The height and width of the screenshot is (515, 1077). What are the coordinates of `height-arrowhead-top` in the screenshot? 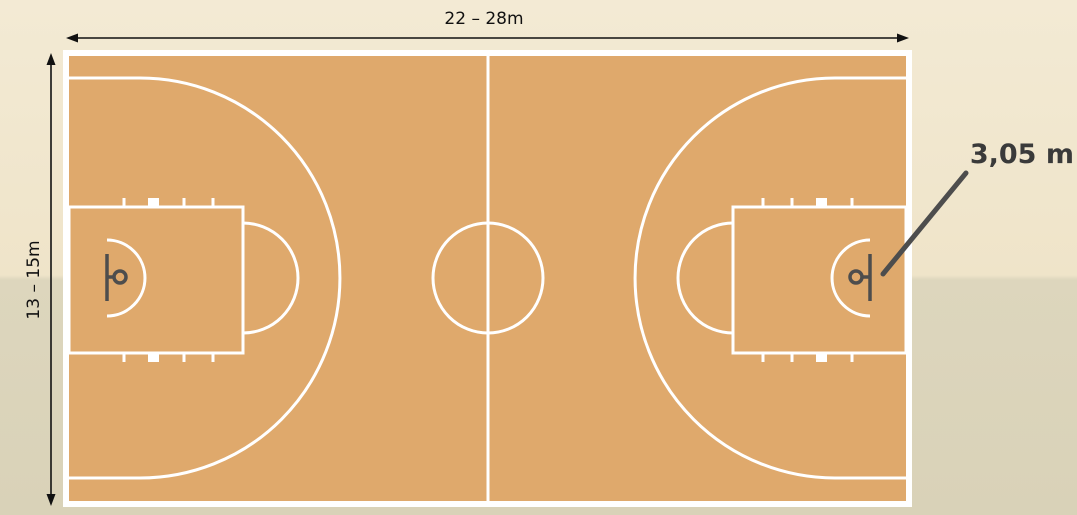 It's located at (51, 59).